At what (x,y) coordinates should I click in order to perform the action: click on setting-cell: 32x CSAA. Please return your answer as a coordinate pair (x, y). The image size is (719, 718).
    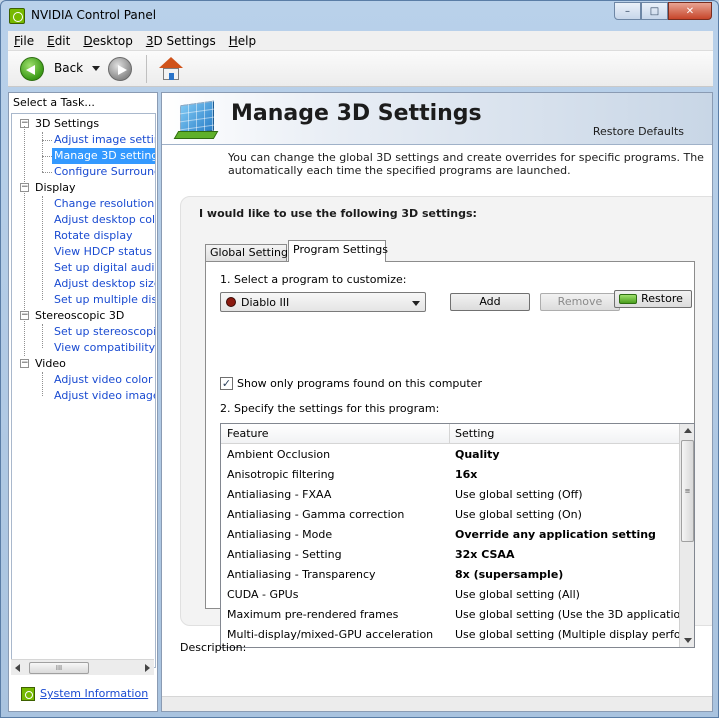
    Looking at the image, I should click on (567, 554).